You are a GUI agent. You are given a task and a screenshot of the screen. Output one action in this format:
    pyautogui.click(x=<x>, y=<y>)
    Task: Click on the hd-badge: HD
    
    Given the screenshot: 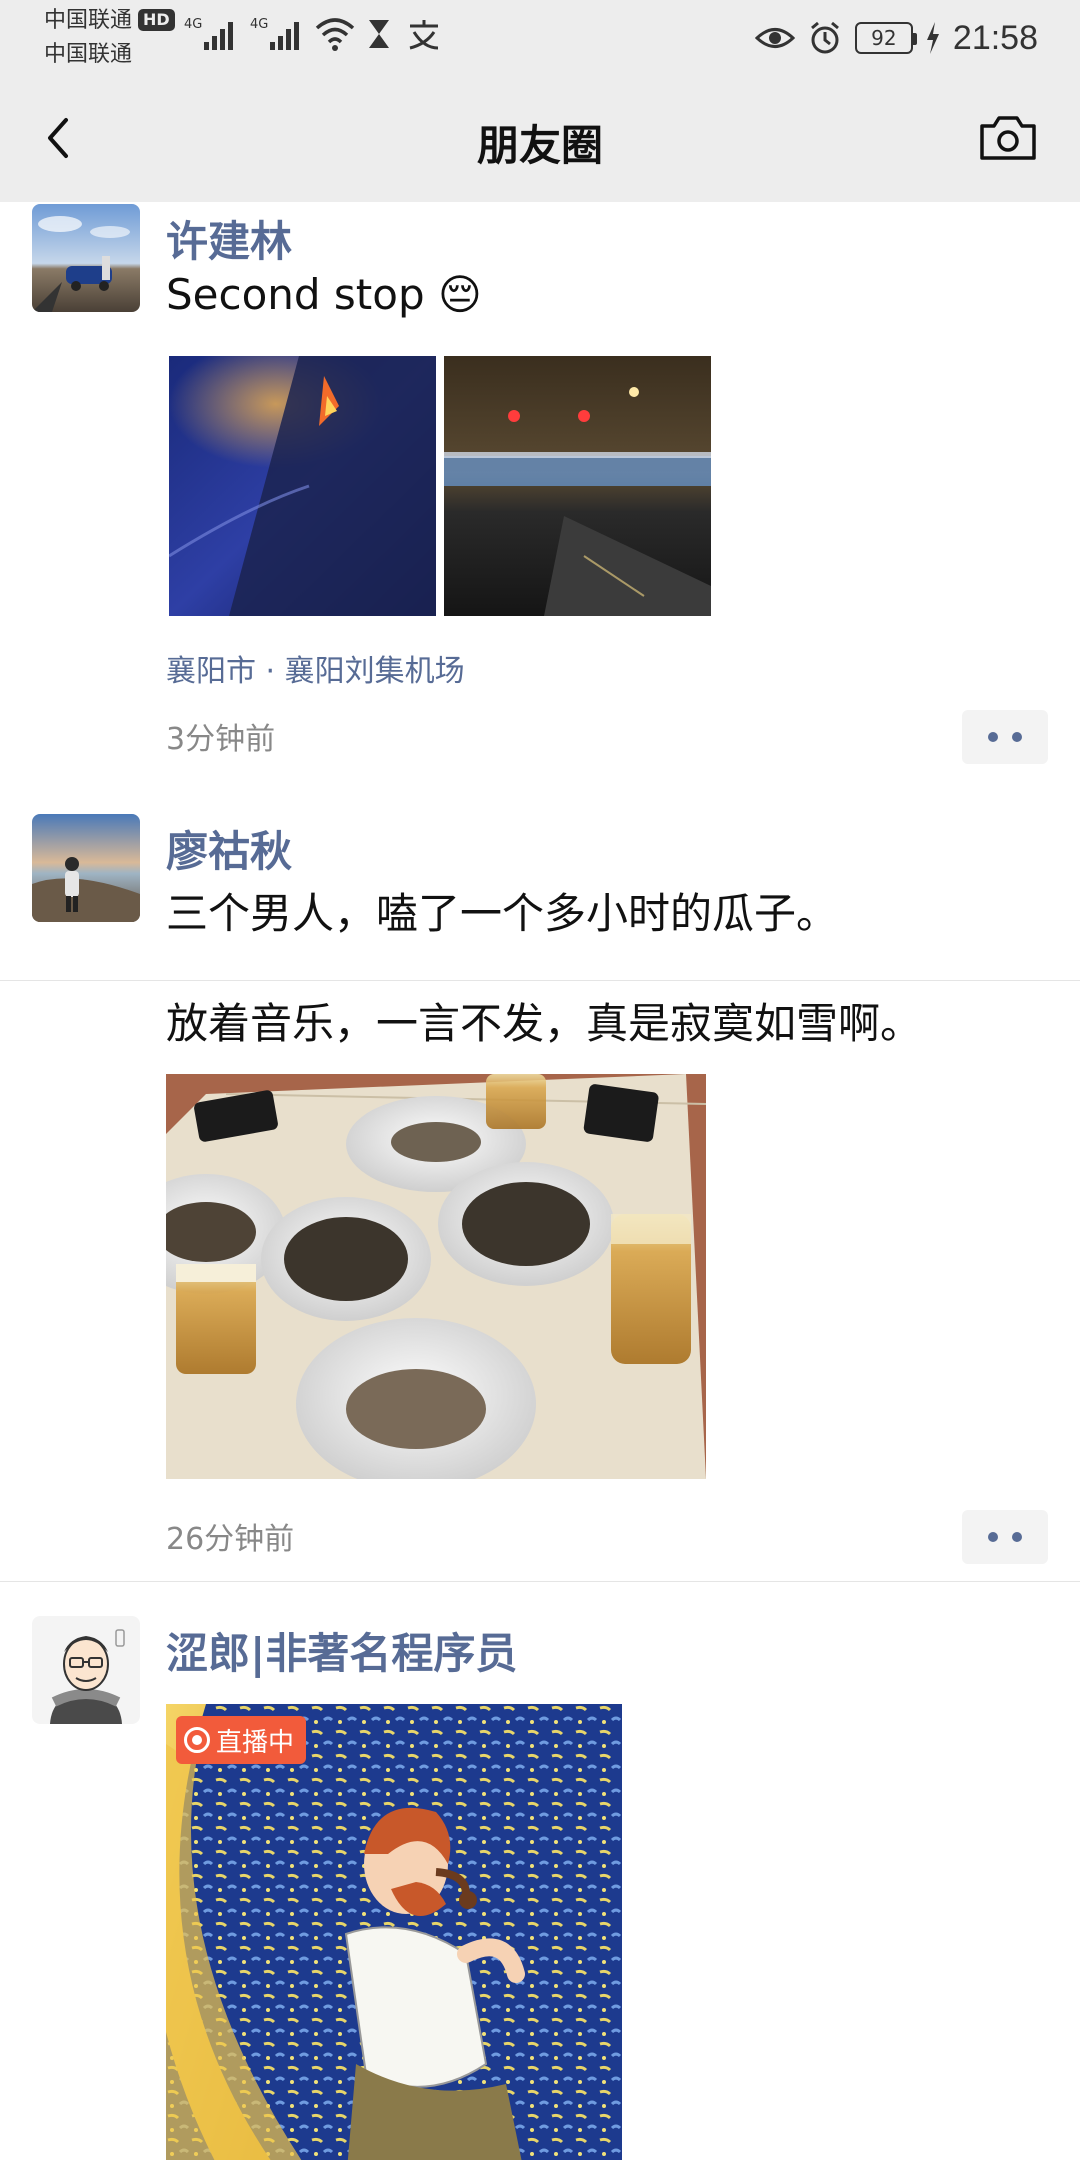 What is the action you would take?
    pyautogui.click(x=156, y=20)
    